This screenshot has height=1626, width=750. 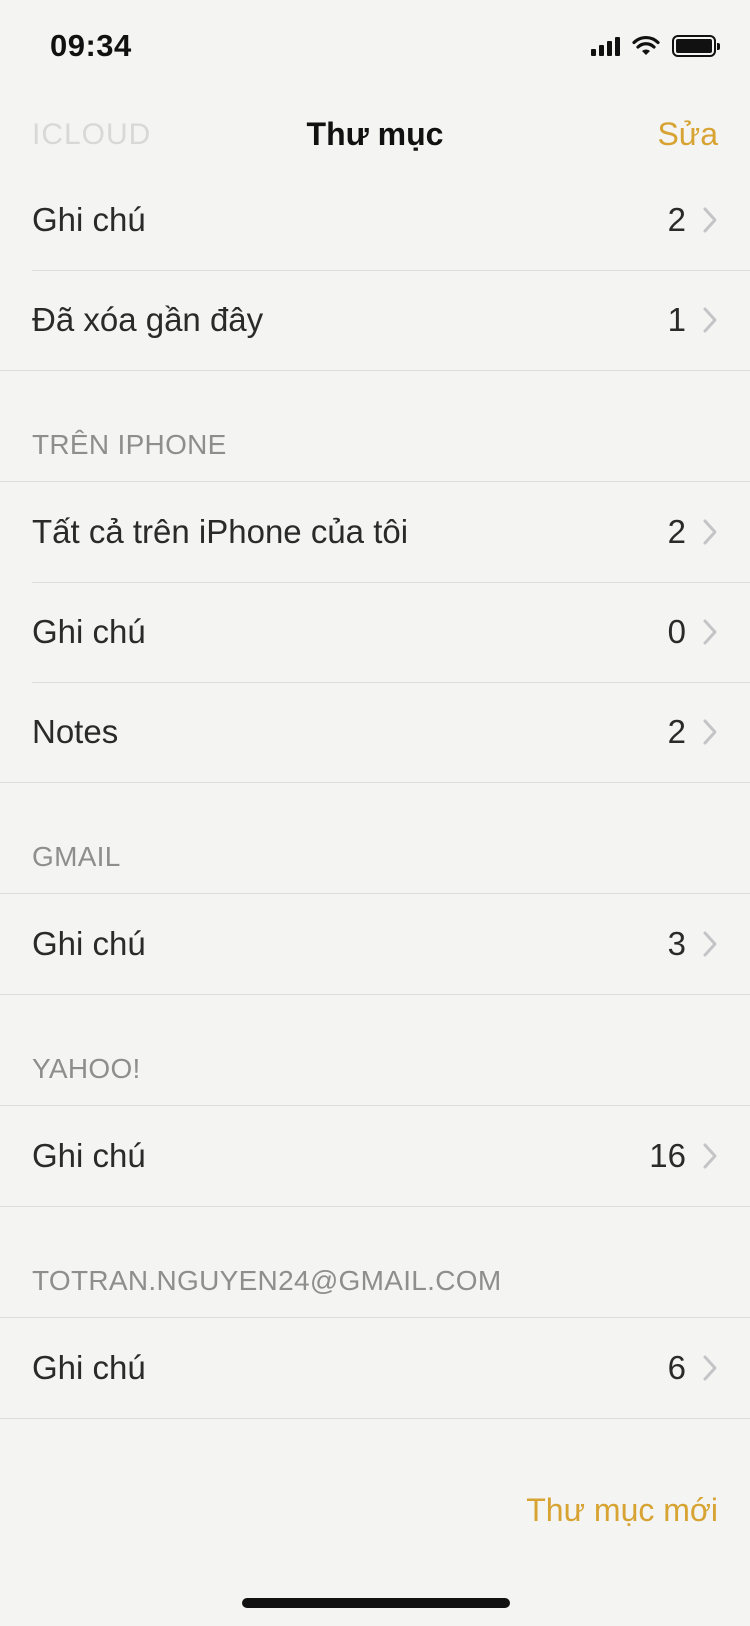 I want to click on status-time: 09:34, so click(x=91, y=45).